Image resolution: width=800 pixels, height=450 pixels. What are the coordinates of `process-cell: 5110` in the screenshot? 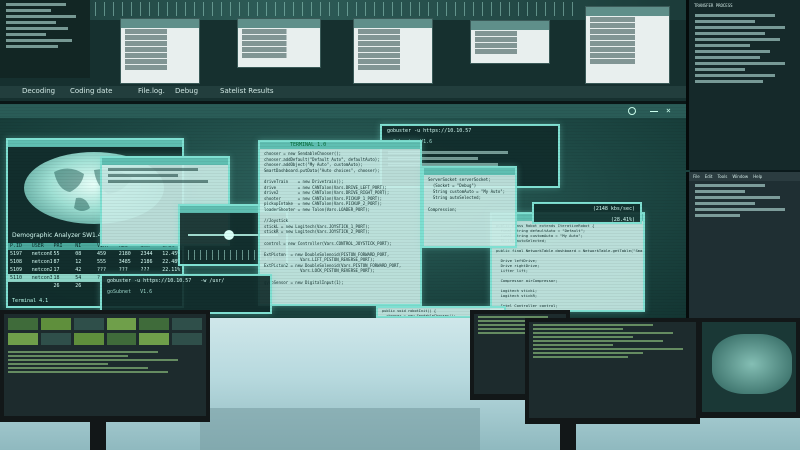 It's located at (16, 278).